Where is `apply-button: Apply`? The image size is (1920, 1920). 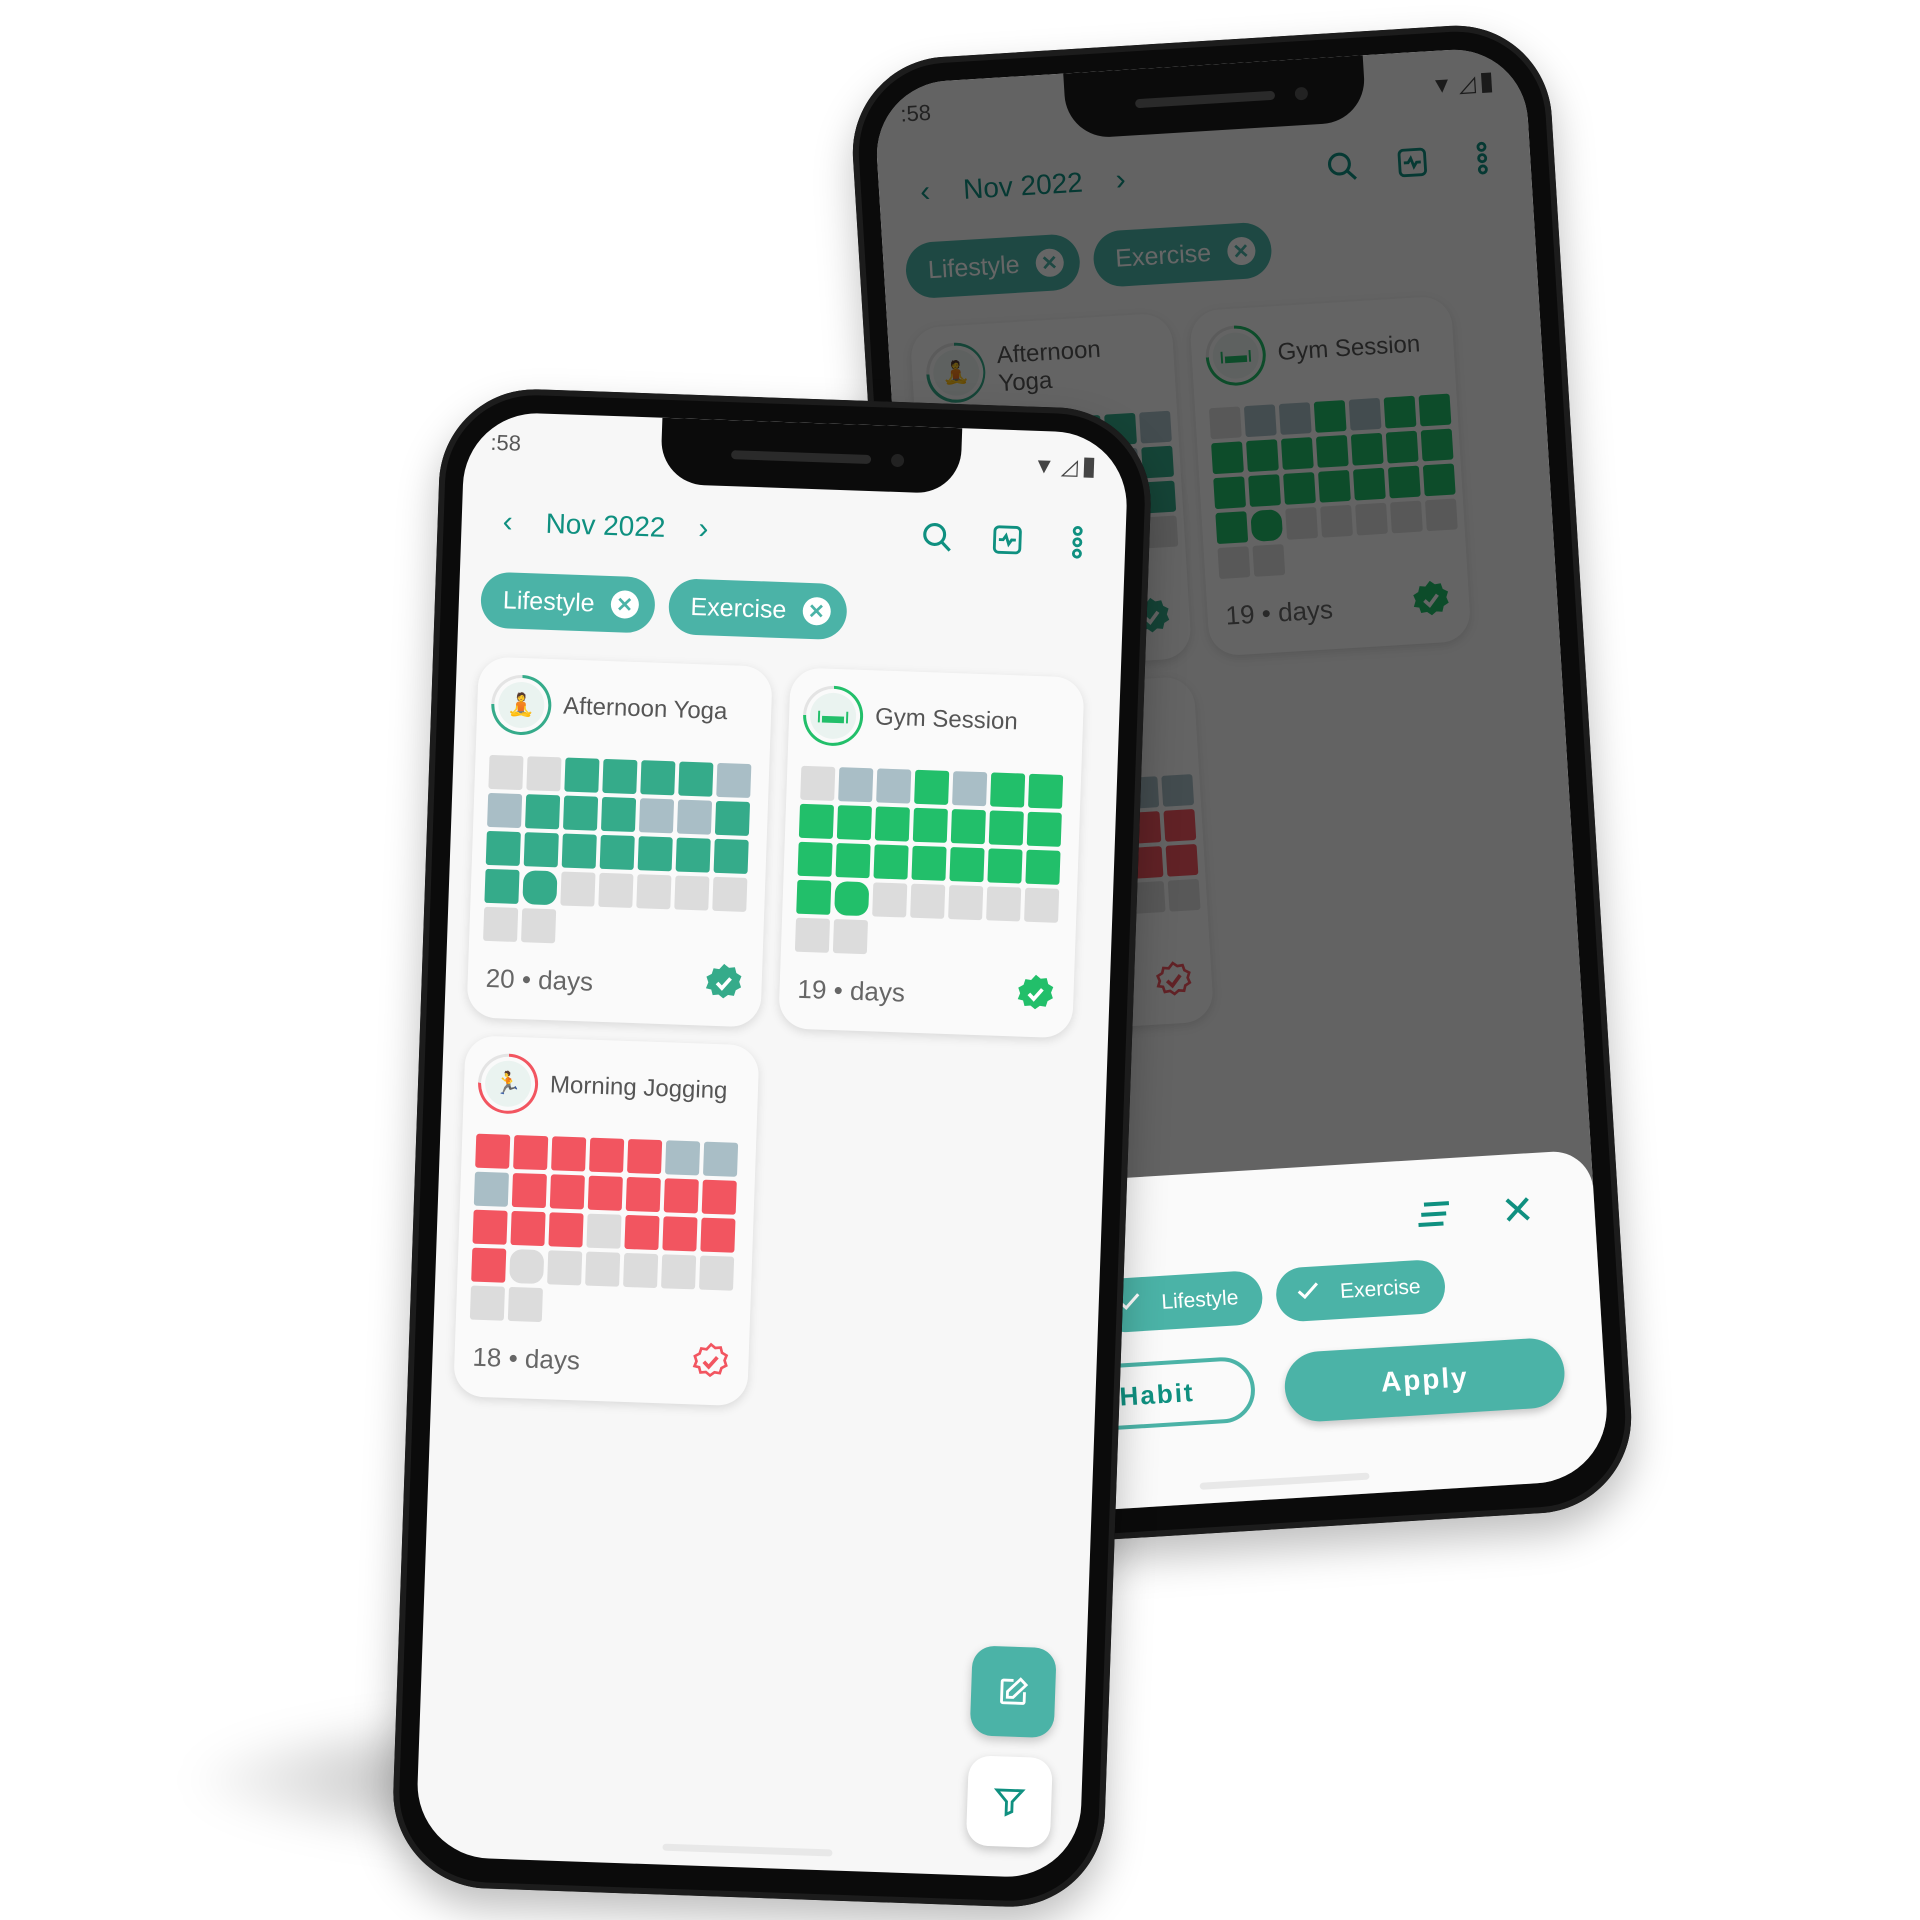 apply-button: Apply is located at coordinates (1425, 1380).